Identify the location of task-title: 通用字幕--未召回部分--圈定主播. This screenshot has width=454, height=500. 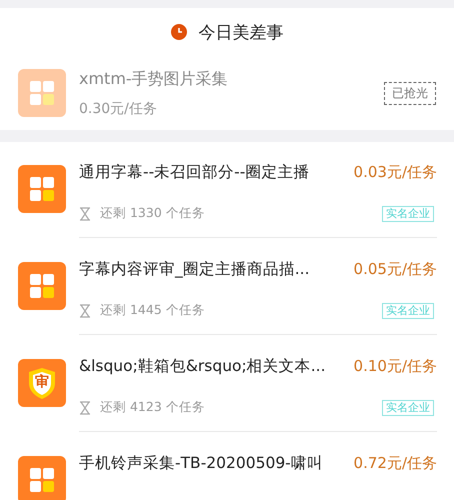
(194, 172).